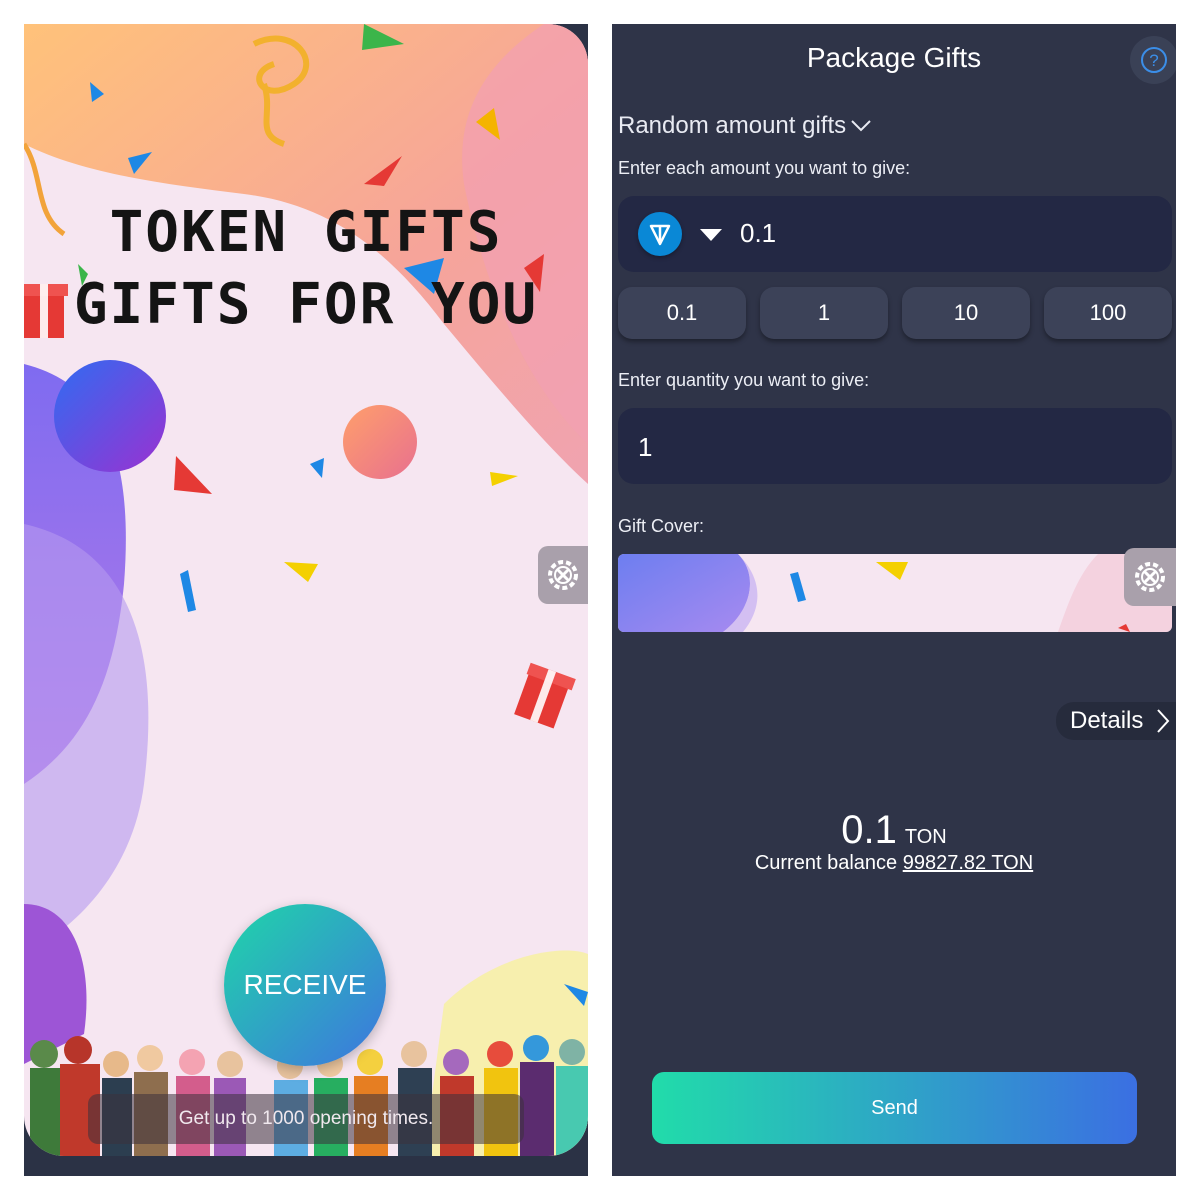 This screenshot has height=1200, width=1200. What do you see at coordinates (306, 304) in the screenshot?
I see `card-title-line2: GIFTS FOR YOU` at bounding box center [306, 304].